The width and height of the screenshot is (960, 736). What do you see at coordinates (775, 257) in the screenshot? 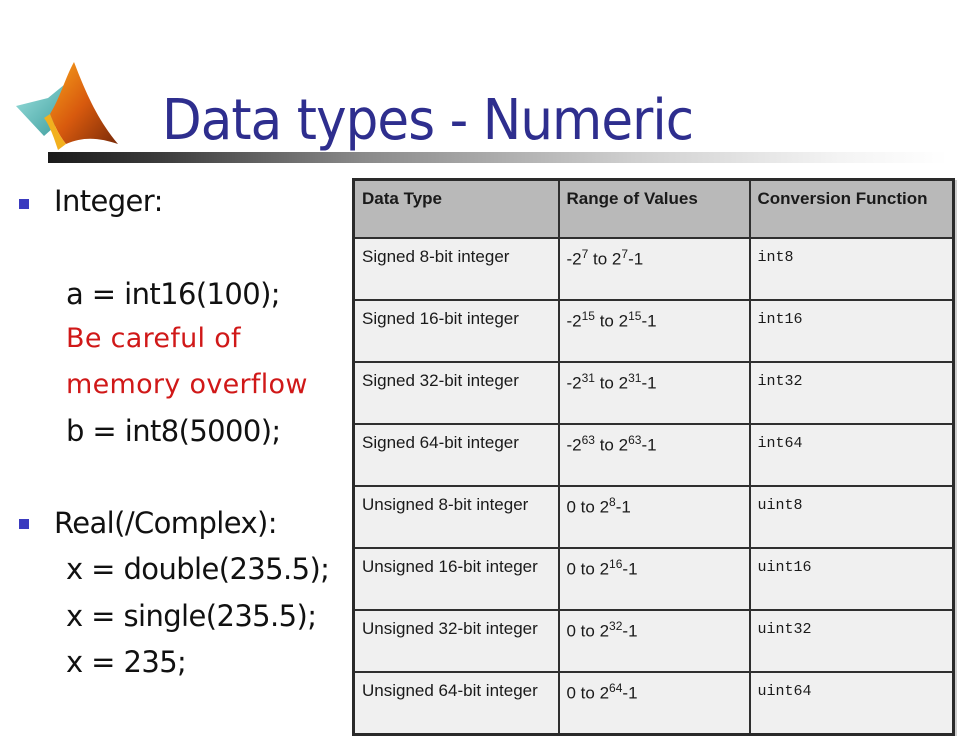
I see `conversion-function-text: int8` at bounding box center [775, 257].